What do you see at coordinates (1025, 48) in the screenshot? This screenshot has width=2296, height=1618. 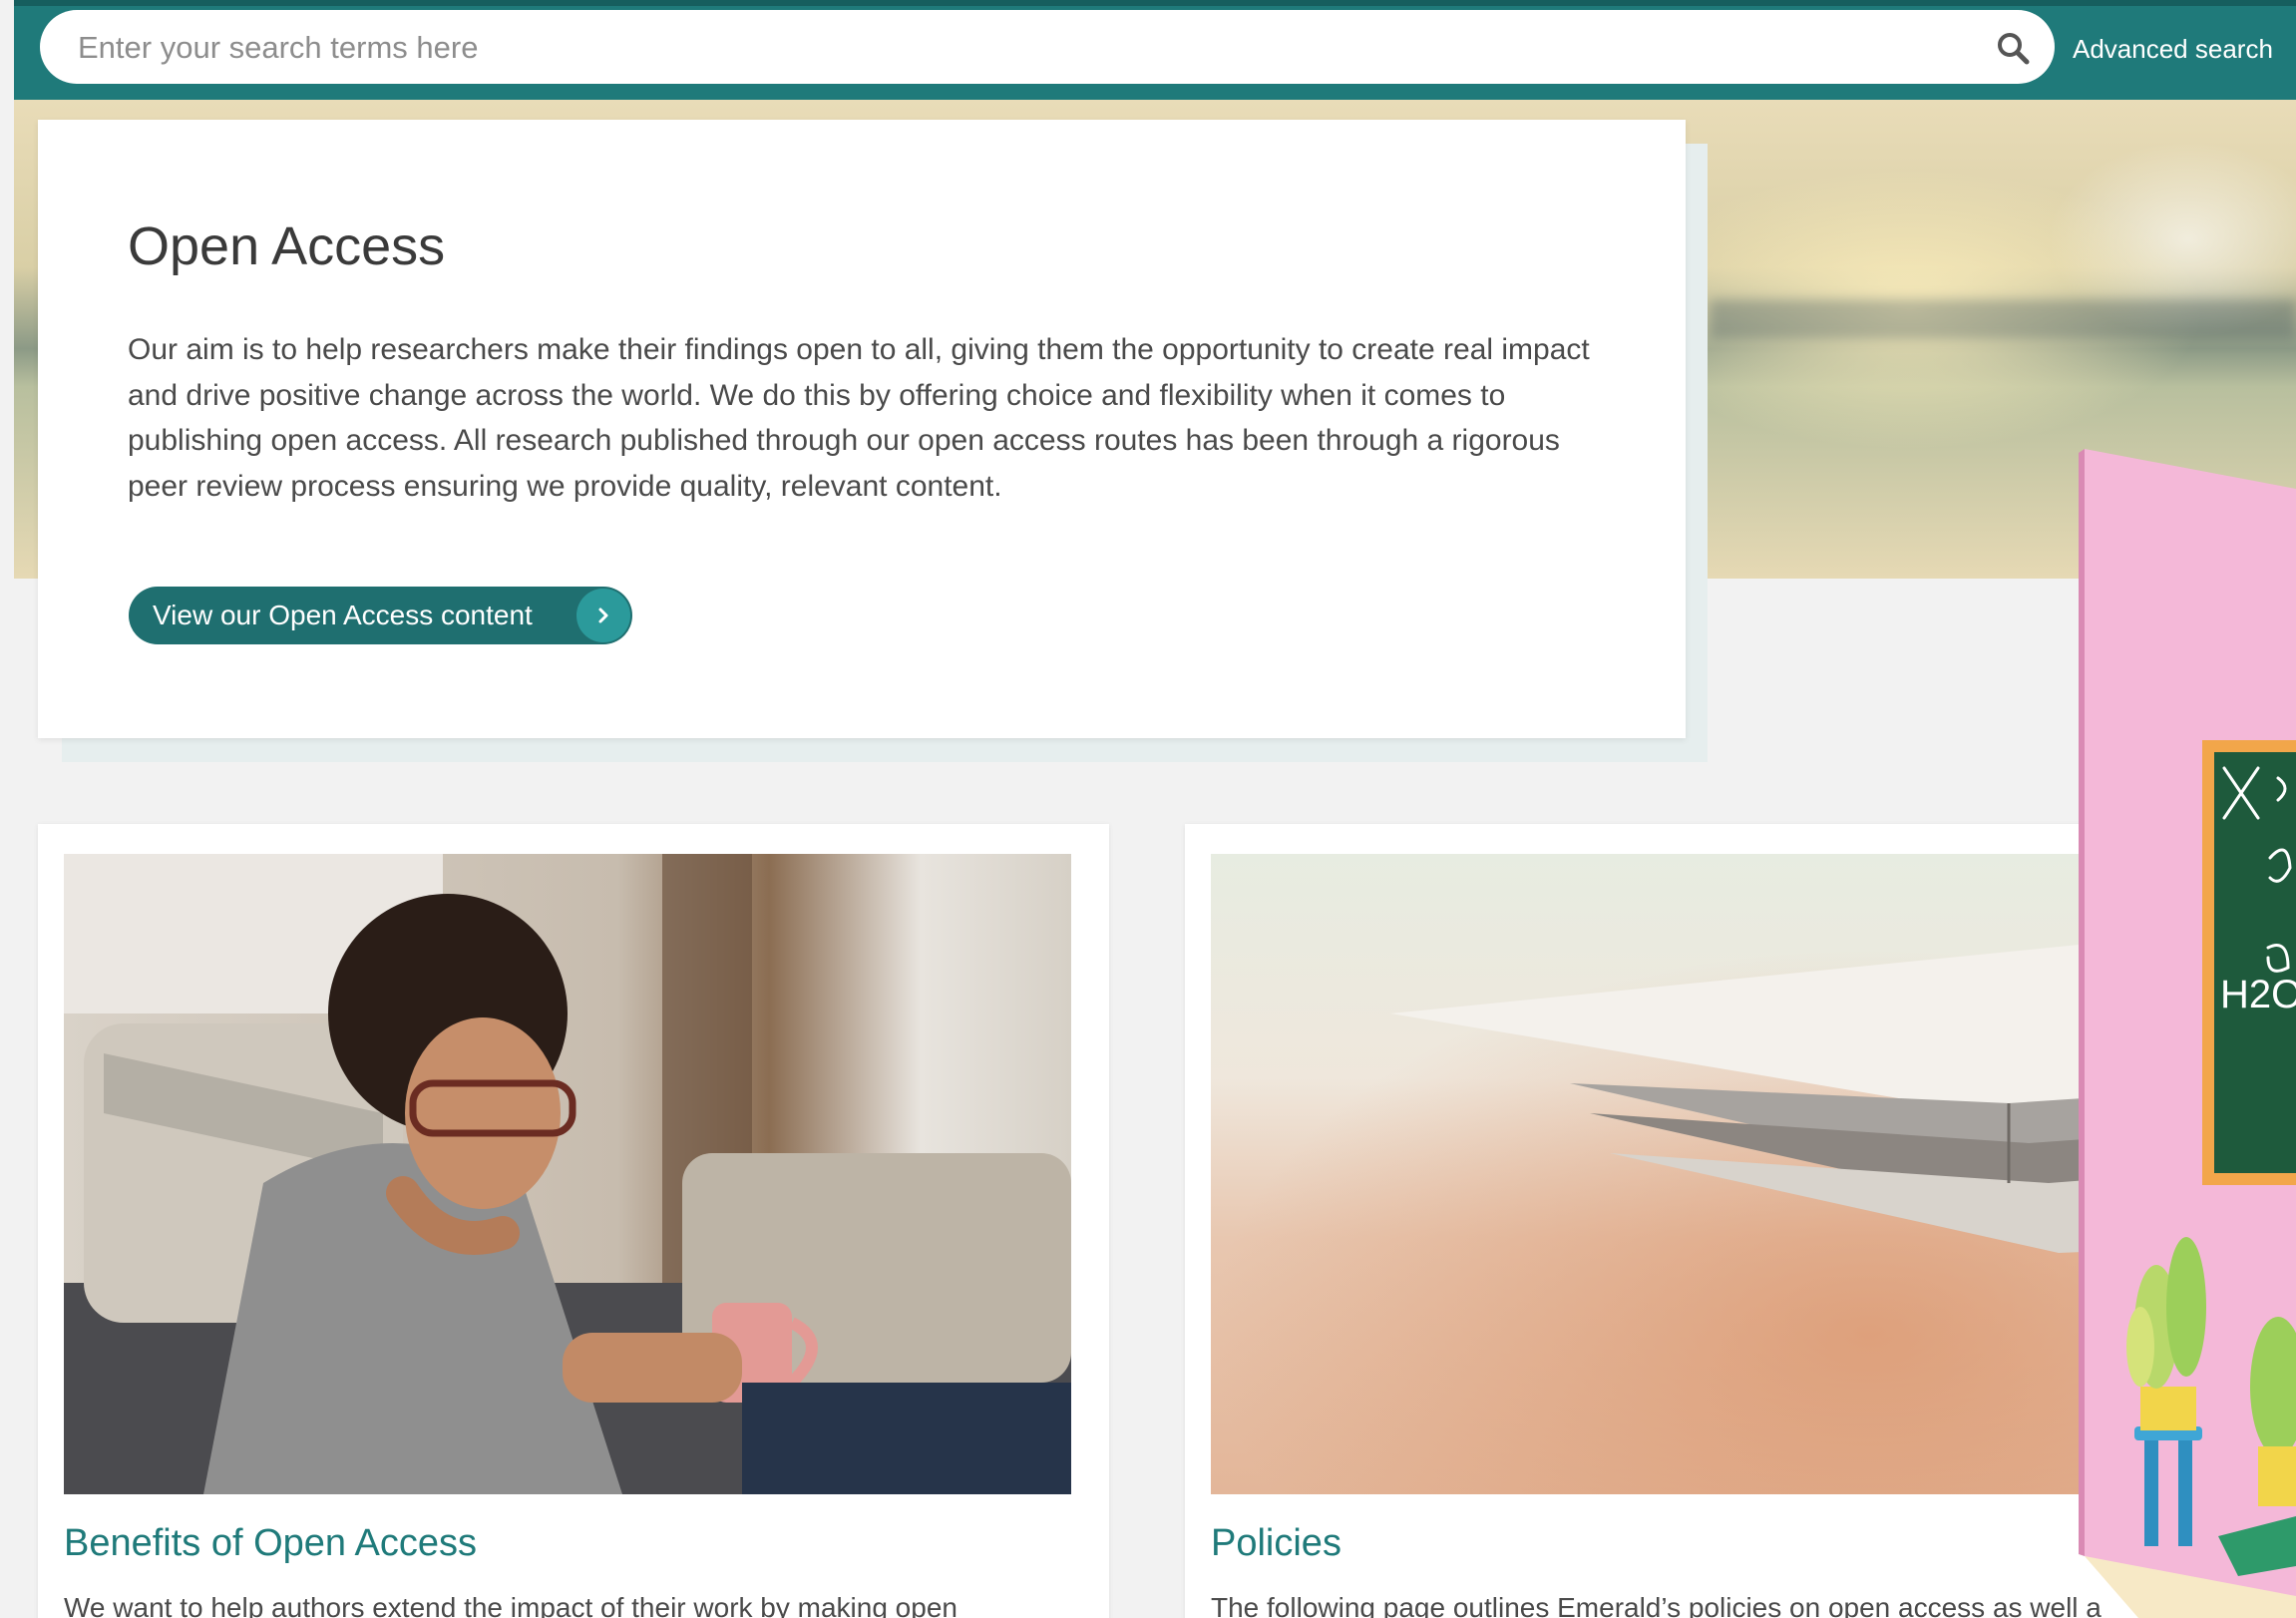 I see `search-input` at bounding box center [1025, 48].